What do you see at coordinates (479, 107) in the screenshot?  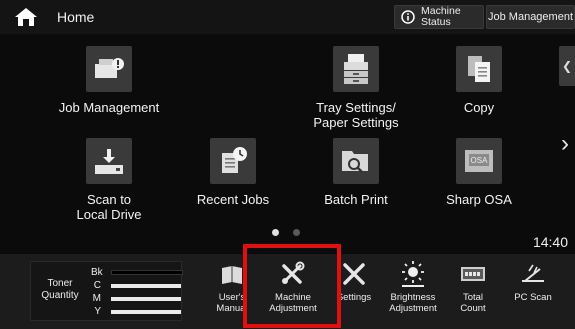 I see `app-label: Copy` at bounding box center [479, 107].